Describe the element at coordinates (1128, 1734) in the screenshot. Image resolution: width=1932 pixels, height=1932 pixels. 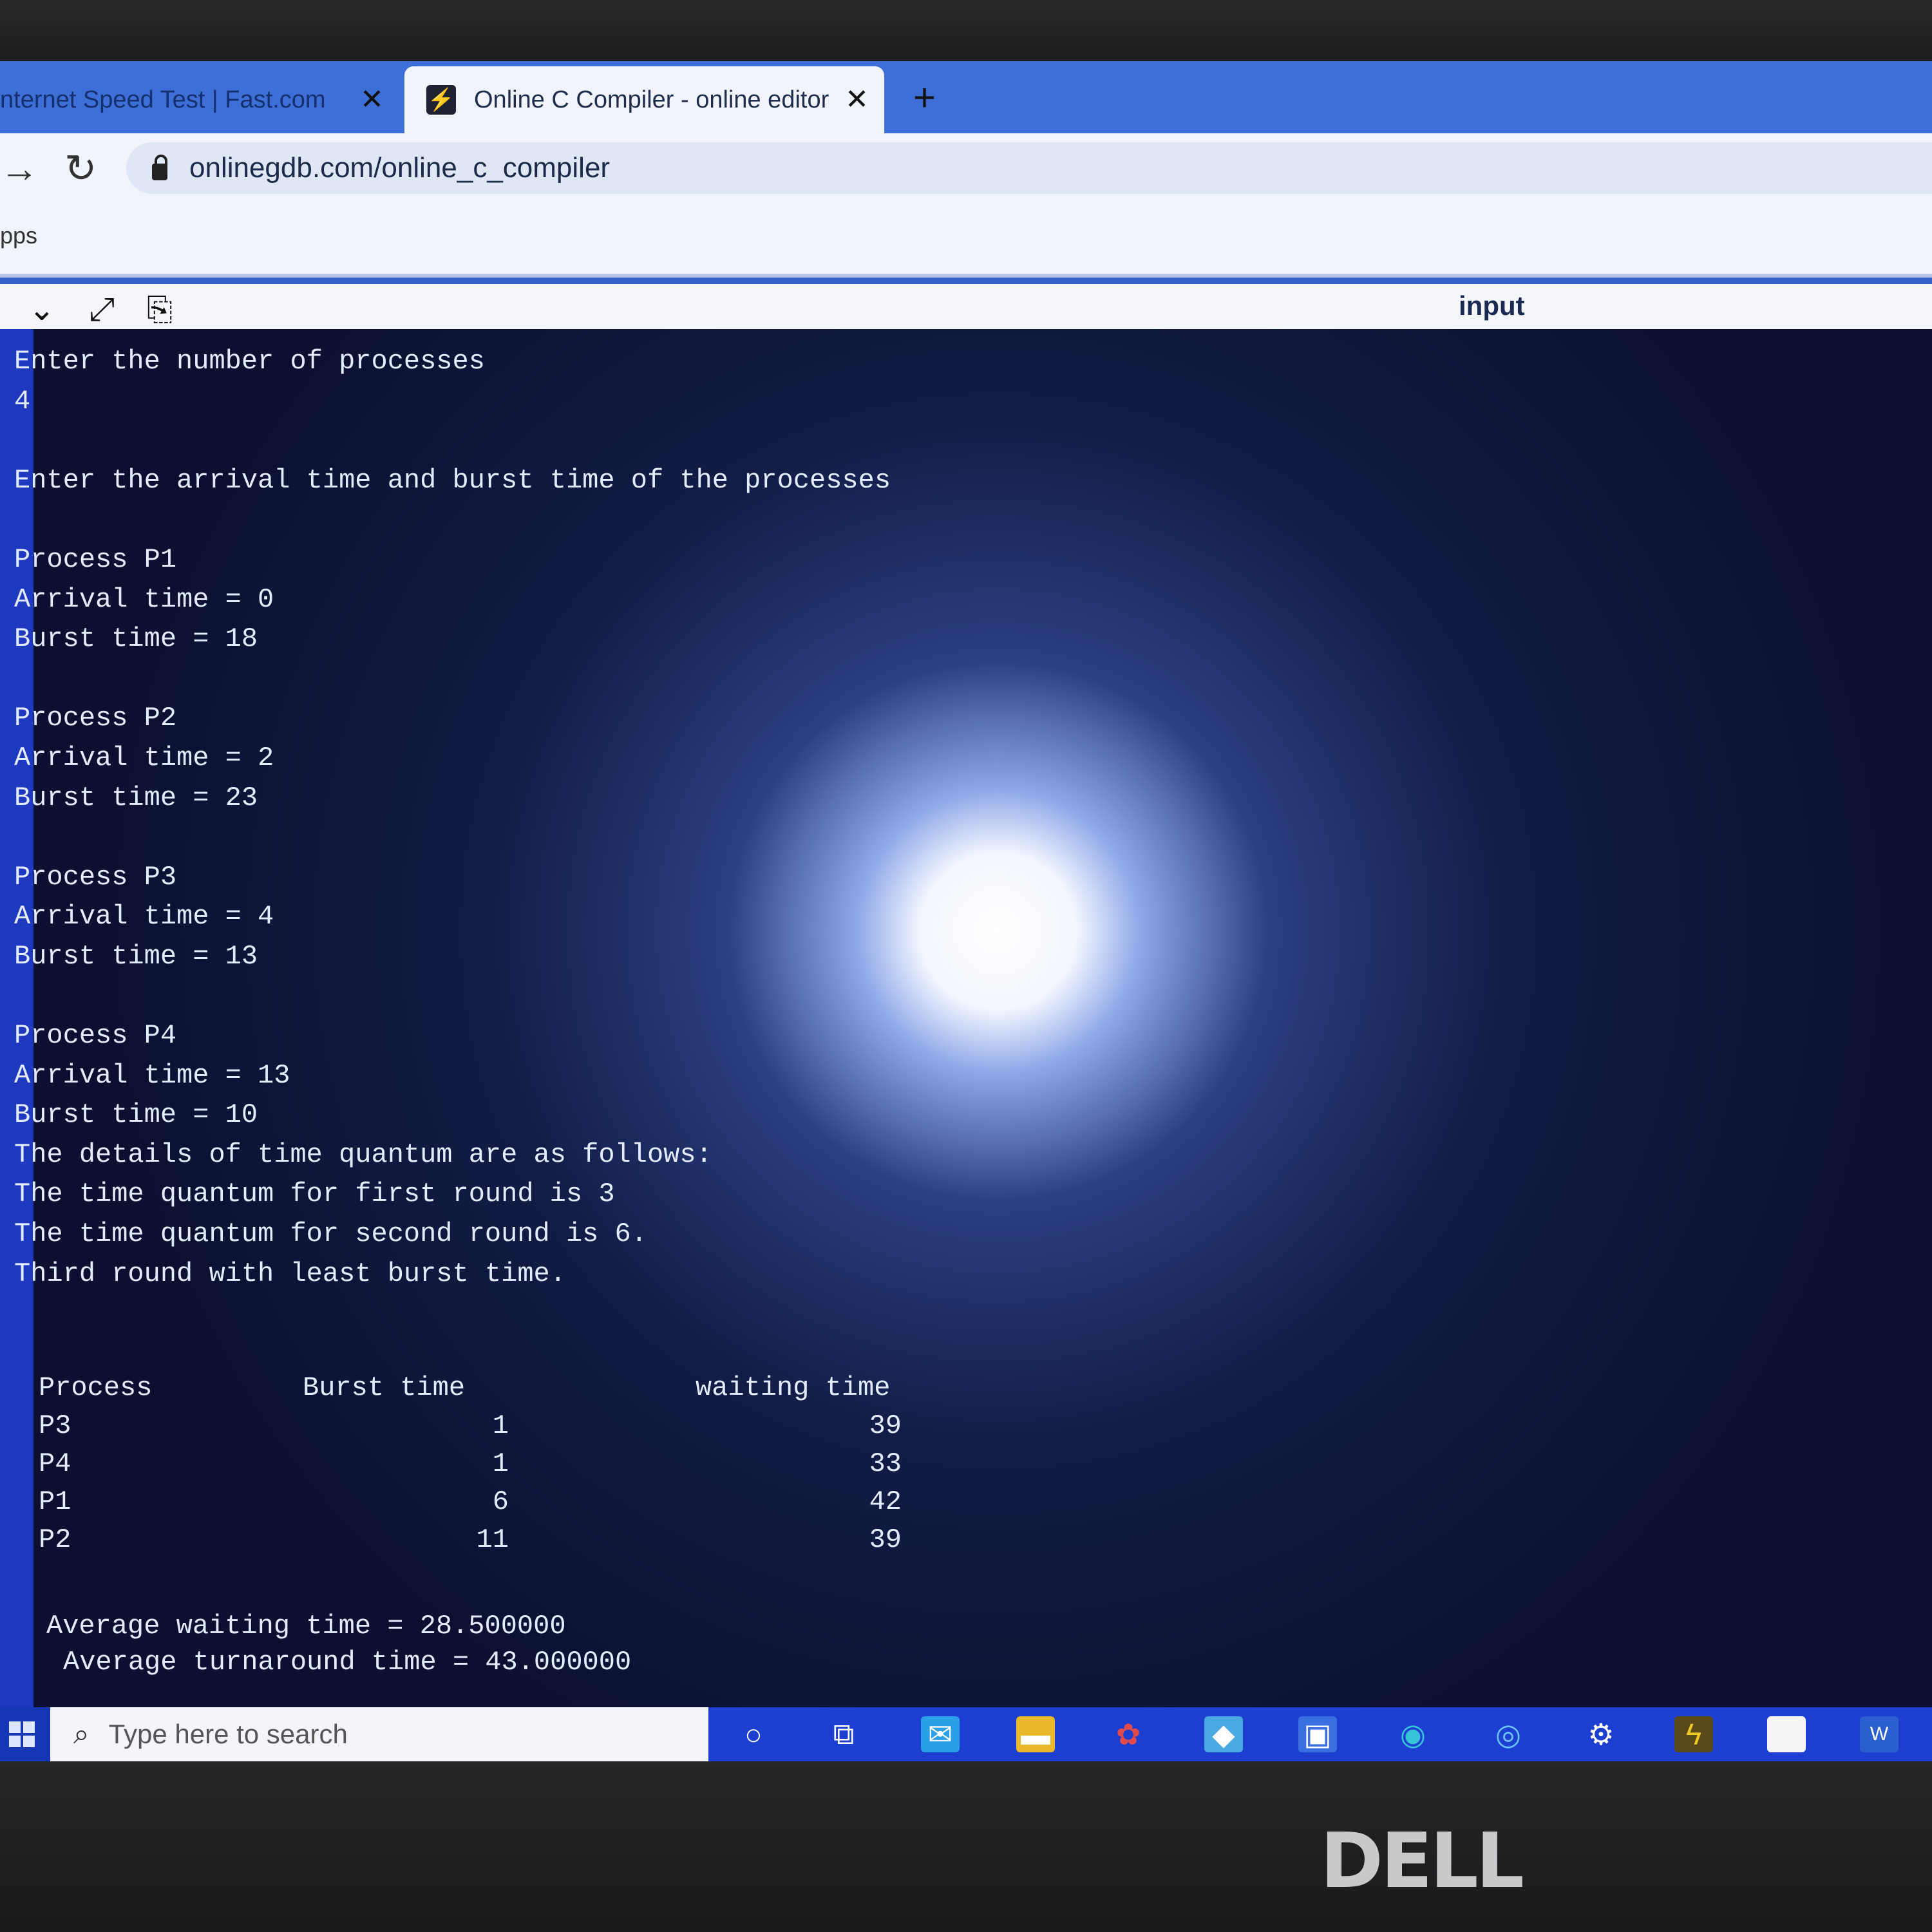
I see `photos-icon: ✿` at that location.